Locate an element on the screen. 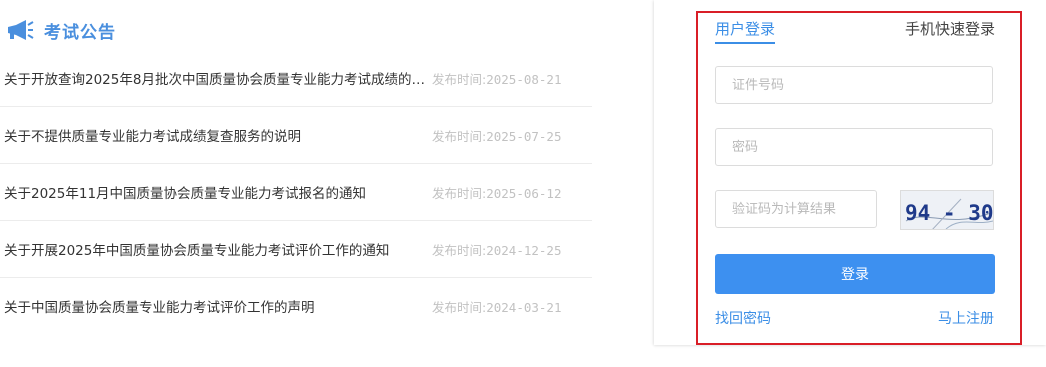  tab-phone-login: 手机快速登录 is located at coordinates (950, 28).